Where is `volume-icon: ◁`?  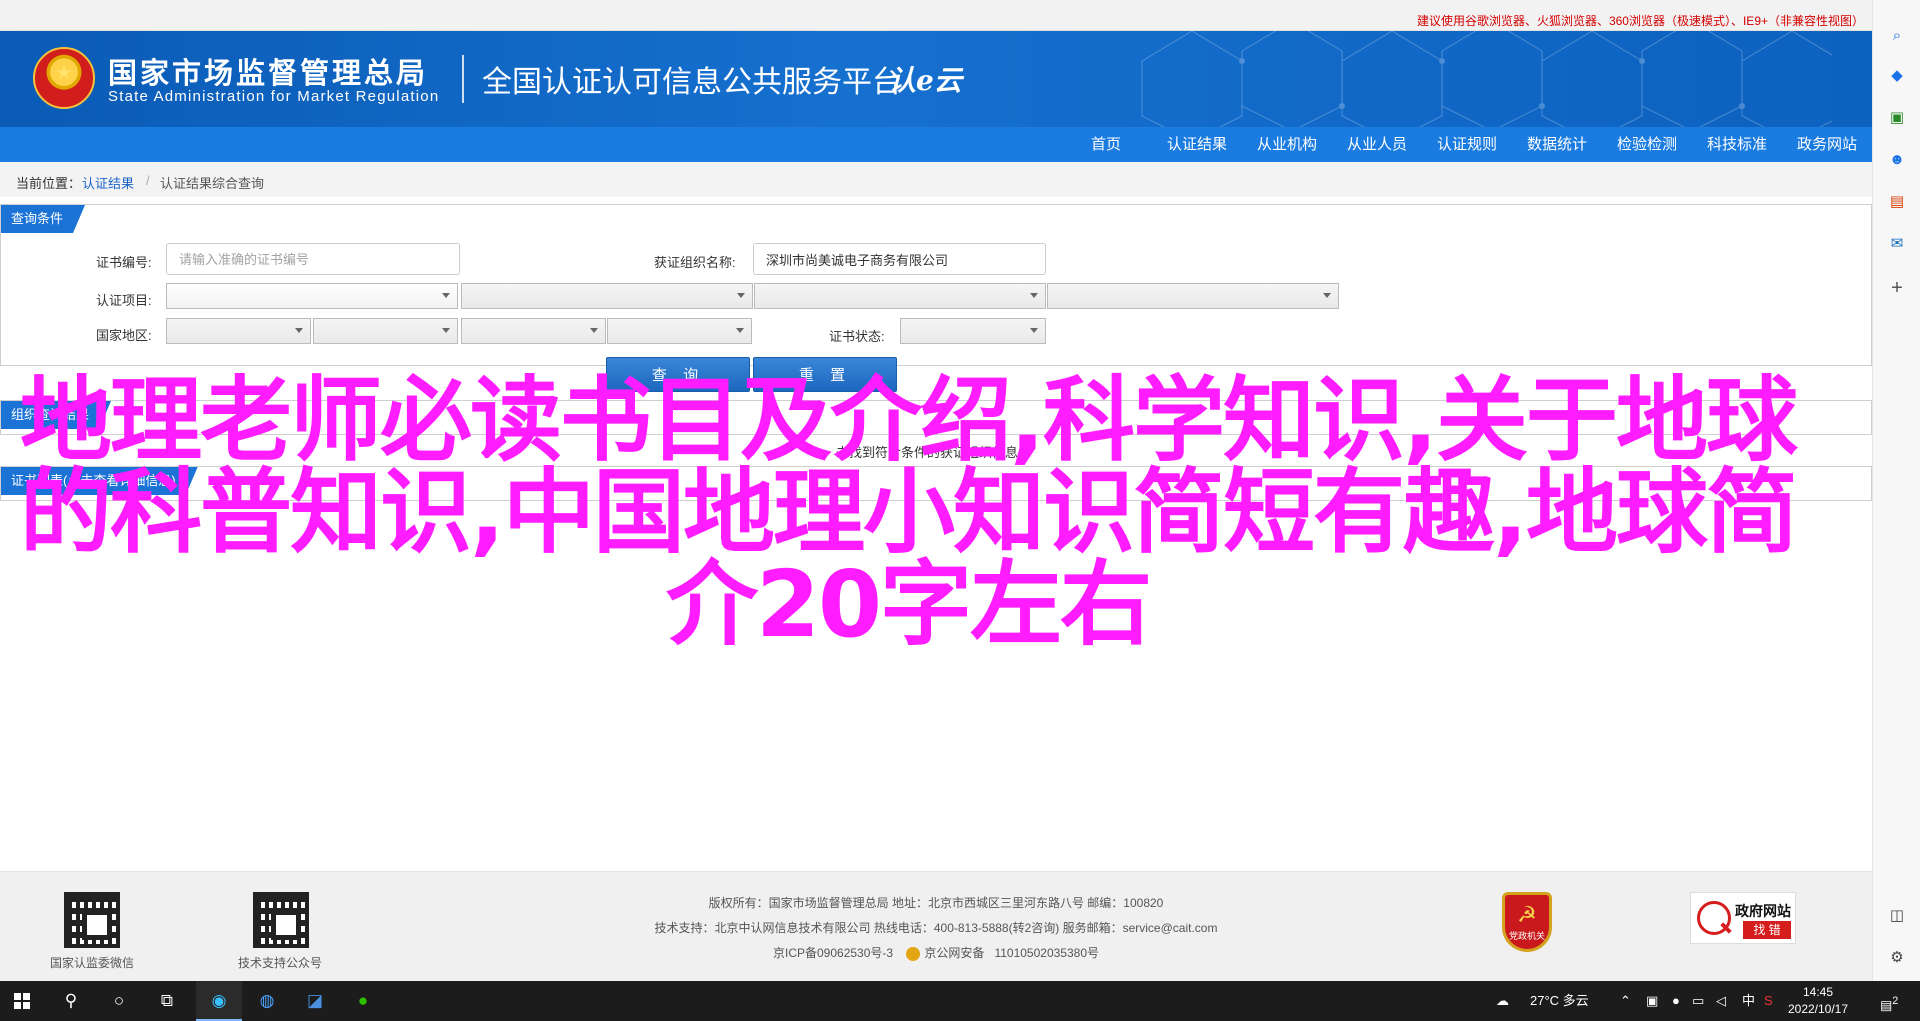
volume-icon: ◁ is located at coordinates (1721, 1001).